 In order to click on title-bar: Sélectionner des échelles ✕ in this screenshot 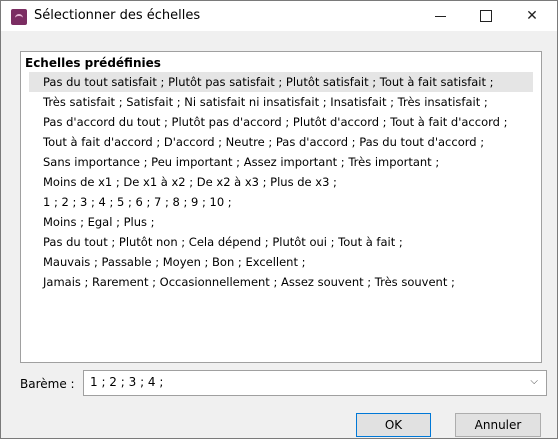, I will do `click(279, 16)`.